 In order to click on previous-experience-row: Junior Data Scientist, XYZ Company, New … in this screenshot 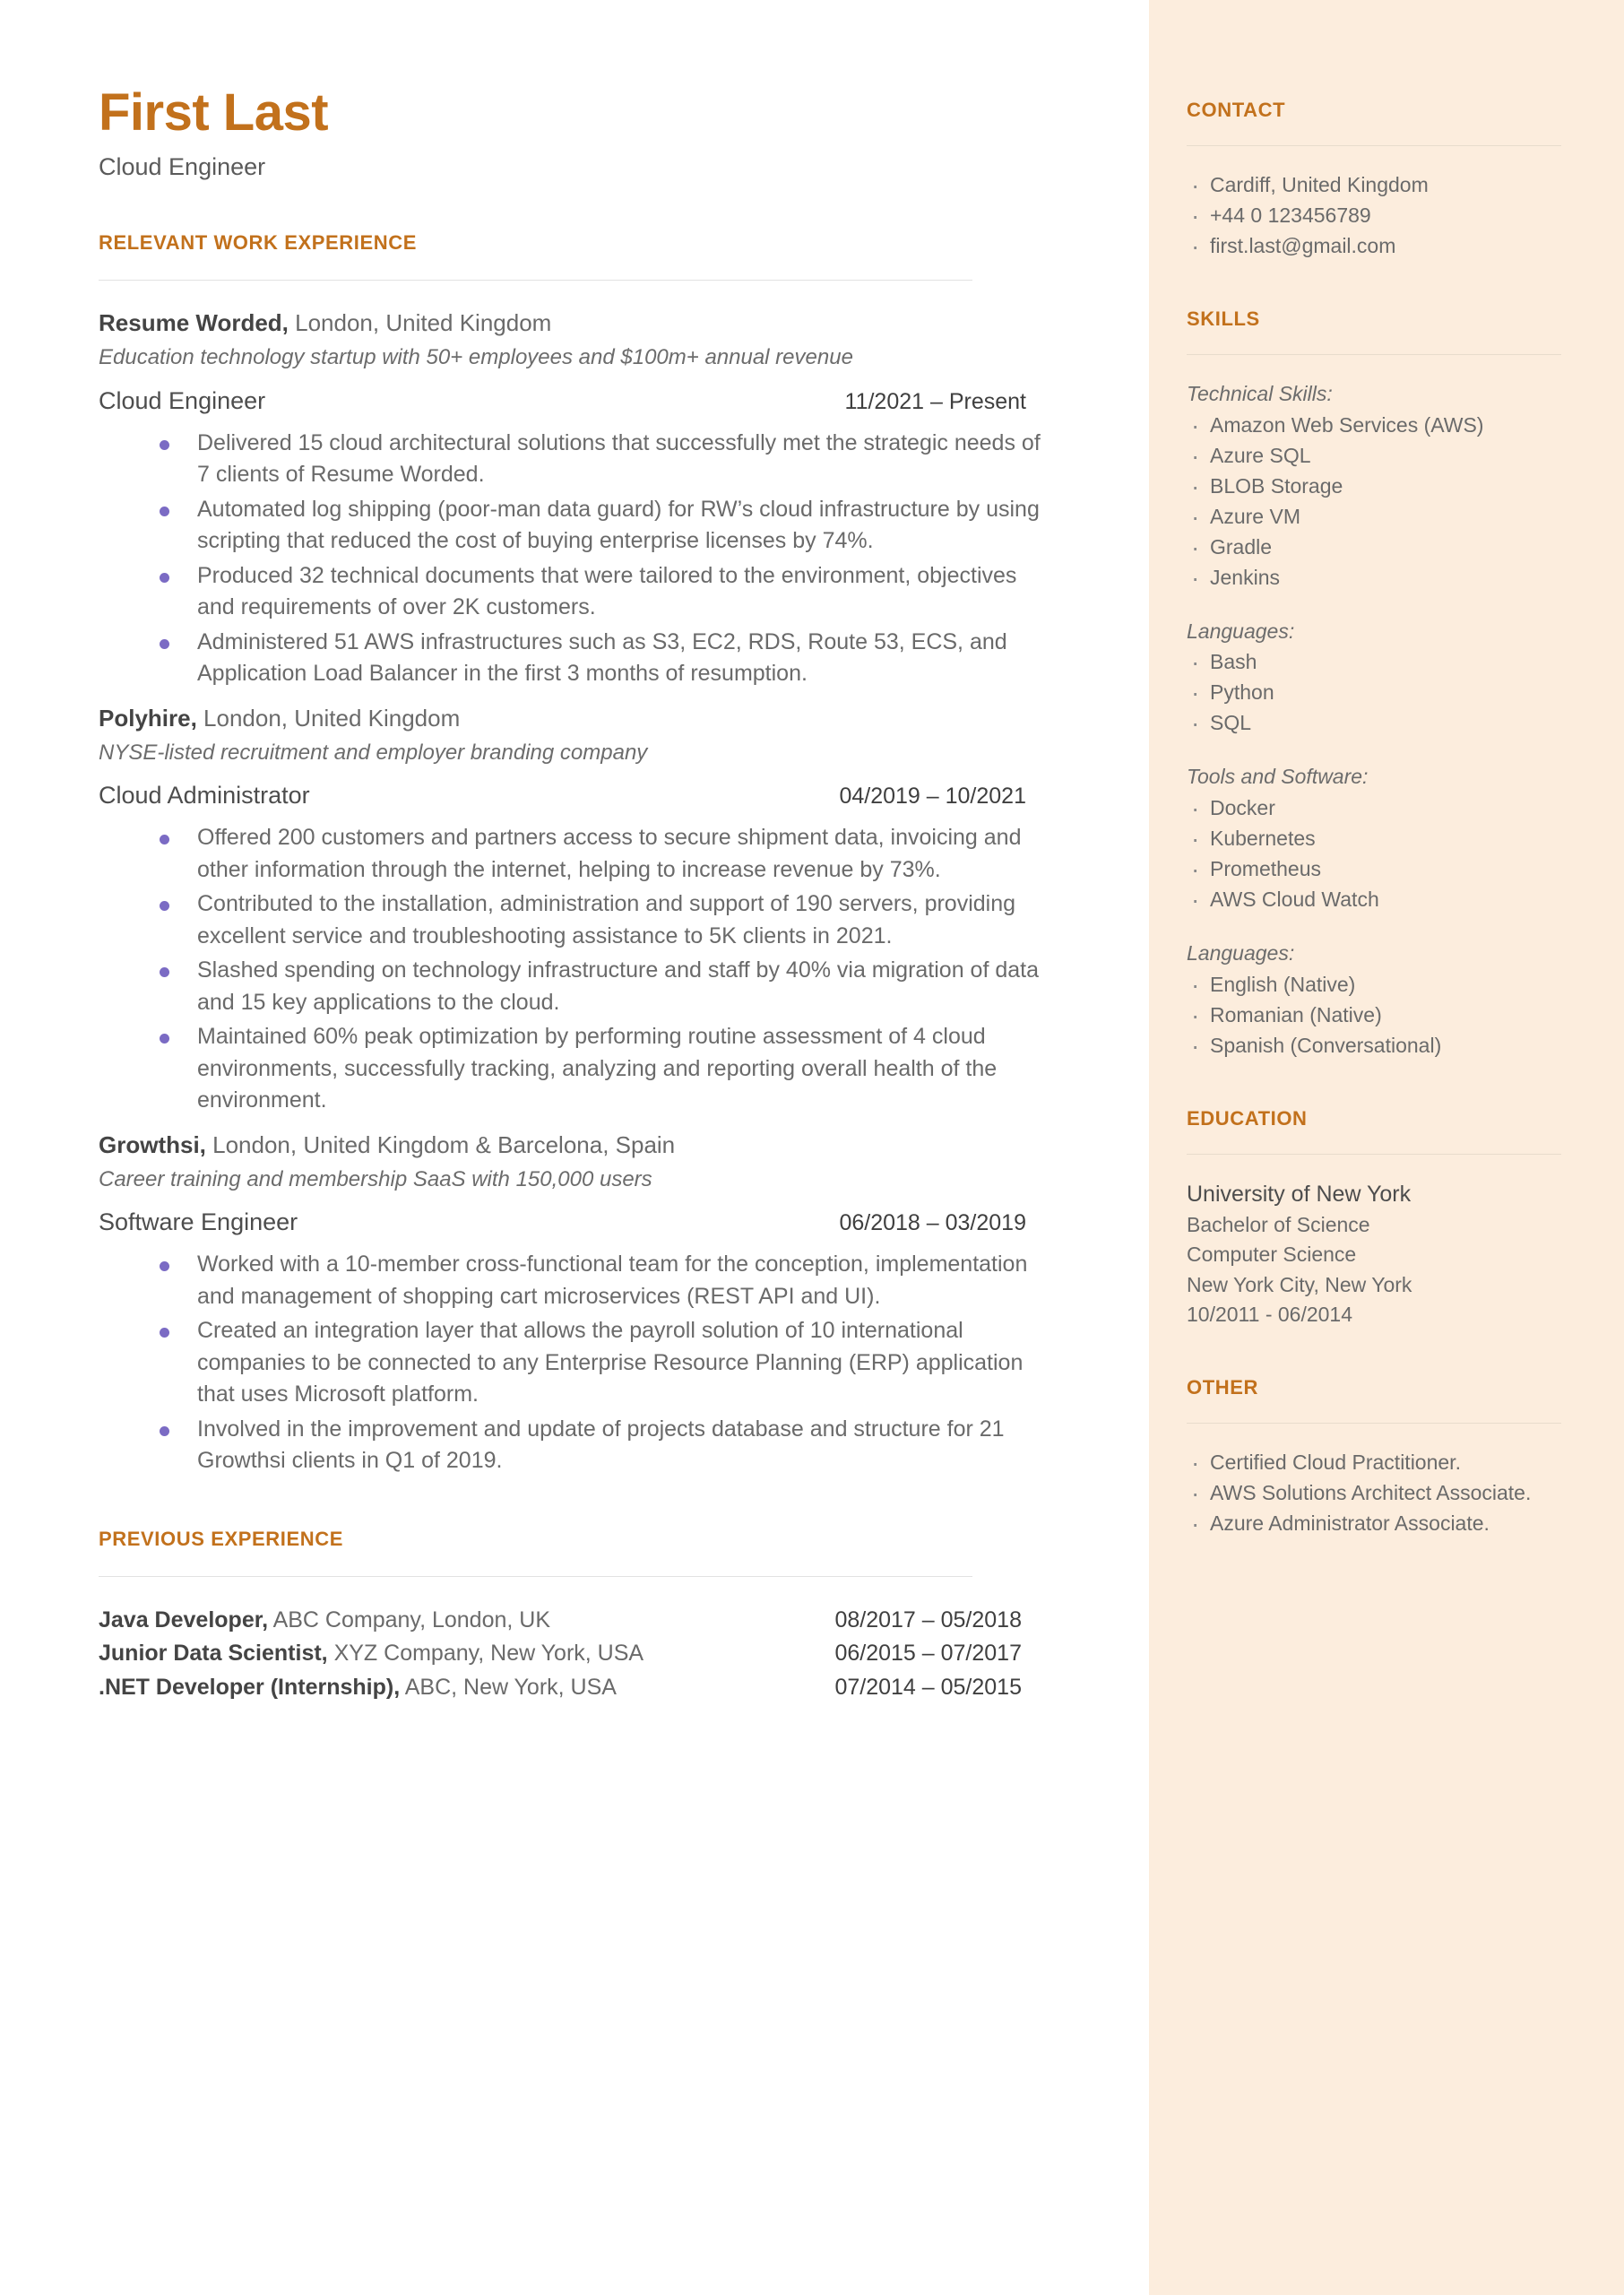, I will do `click(561, 1654)`.